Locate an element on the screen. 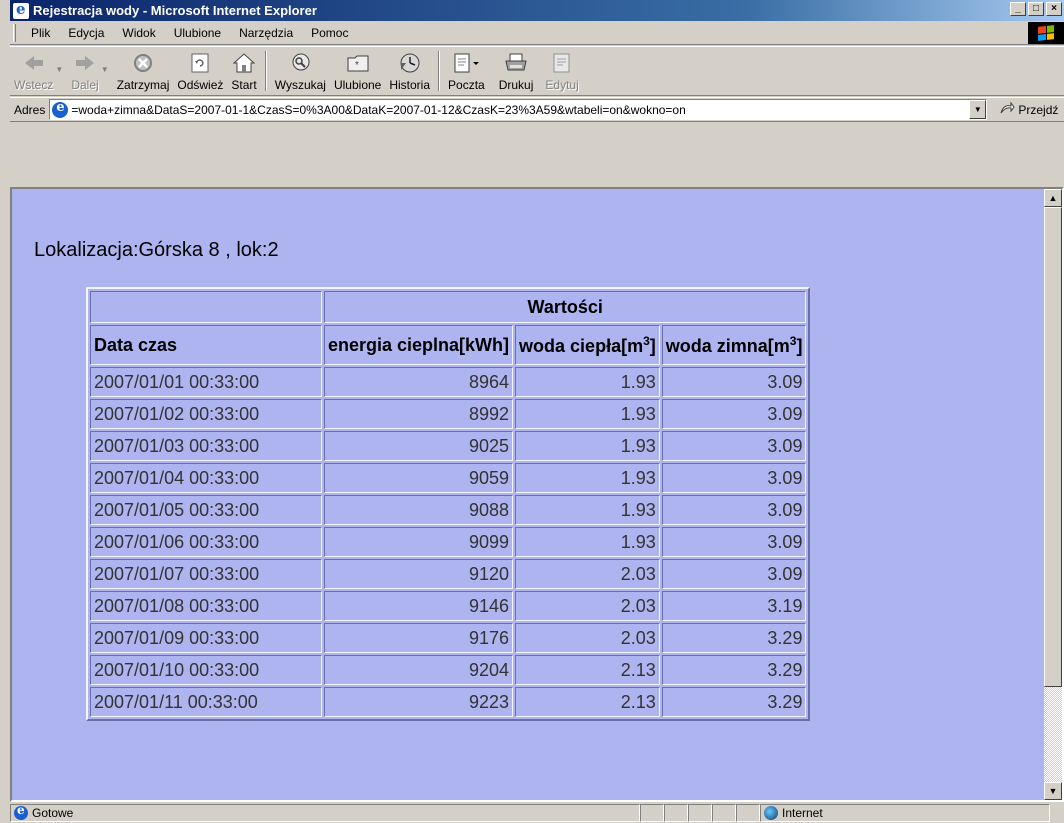 The height and width of the screenshot is (823, 1064). stop-button: Zatrzymaj is located at coordinates (143, 71).